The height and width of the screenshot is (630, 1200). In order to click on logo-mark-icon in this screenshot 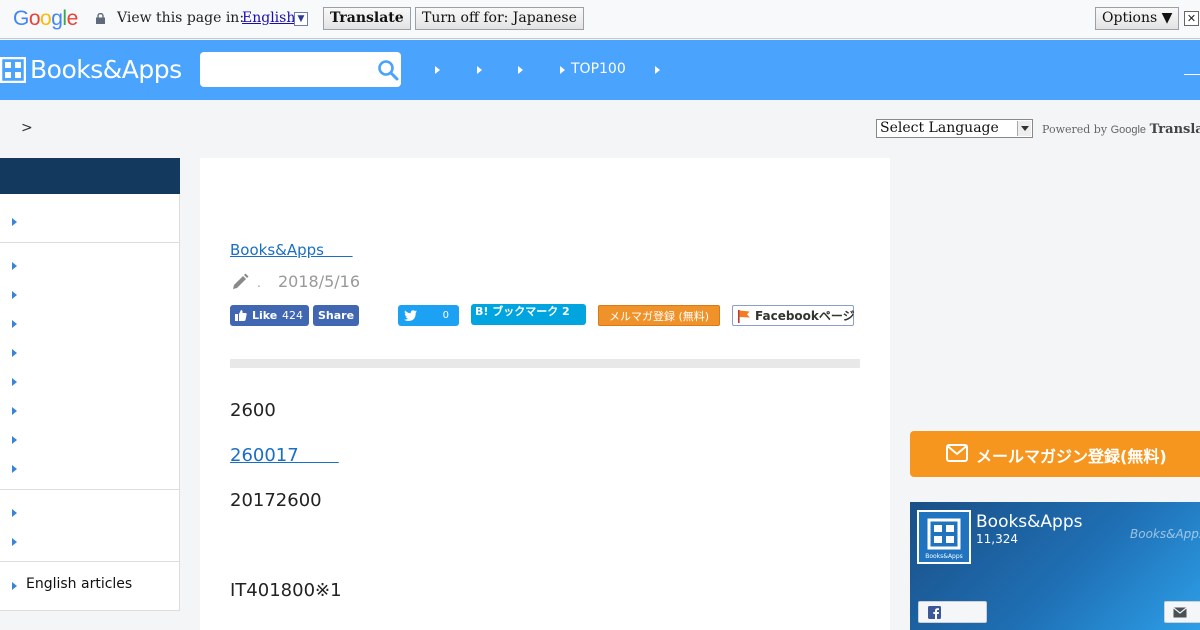, I will do `click(13, 70)`.